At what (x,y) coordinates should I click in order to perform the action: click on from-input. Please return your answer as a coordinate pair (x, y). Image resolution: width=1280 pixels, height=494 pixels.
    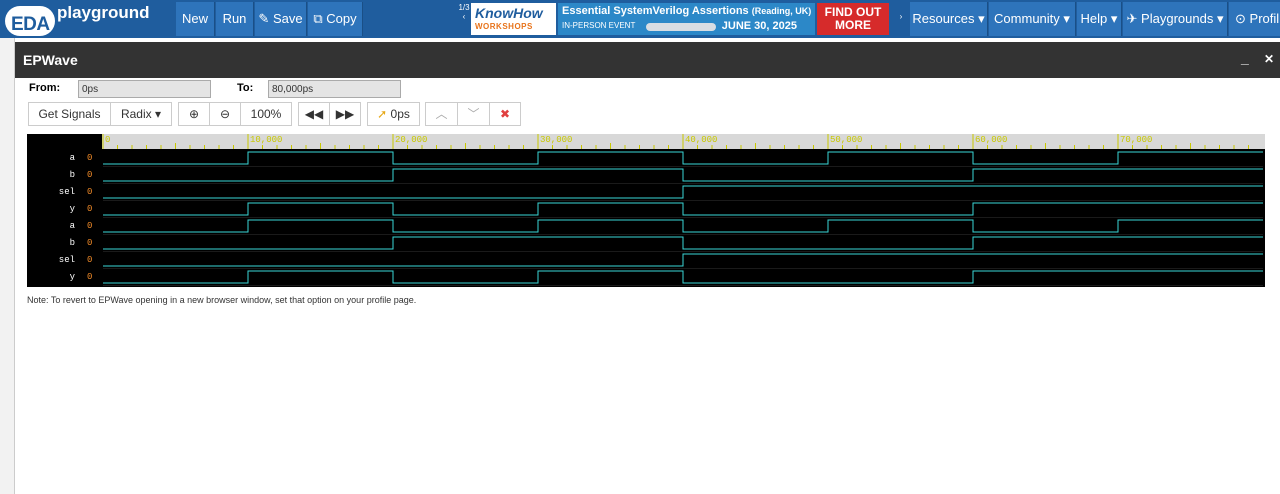
    Looking at the image, I should click on (144, 89).